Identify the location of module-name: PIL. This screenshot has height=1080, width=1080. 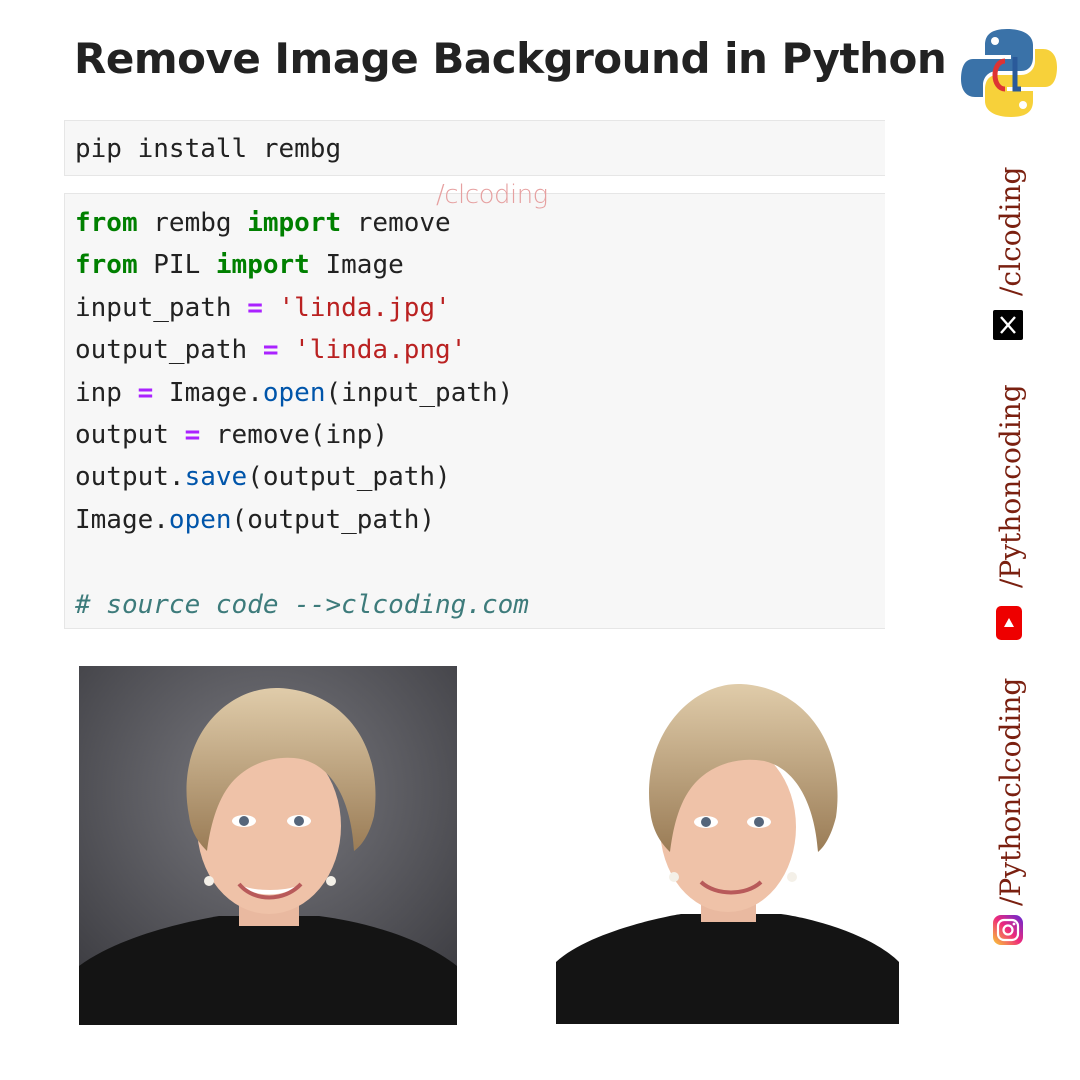
(176, 265).